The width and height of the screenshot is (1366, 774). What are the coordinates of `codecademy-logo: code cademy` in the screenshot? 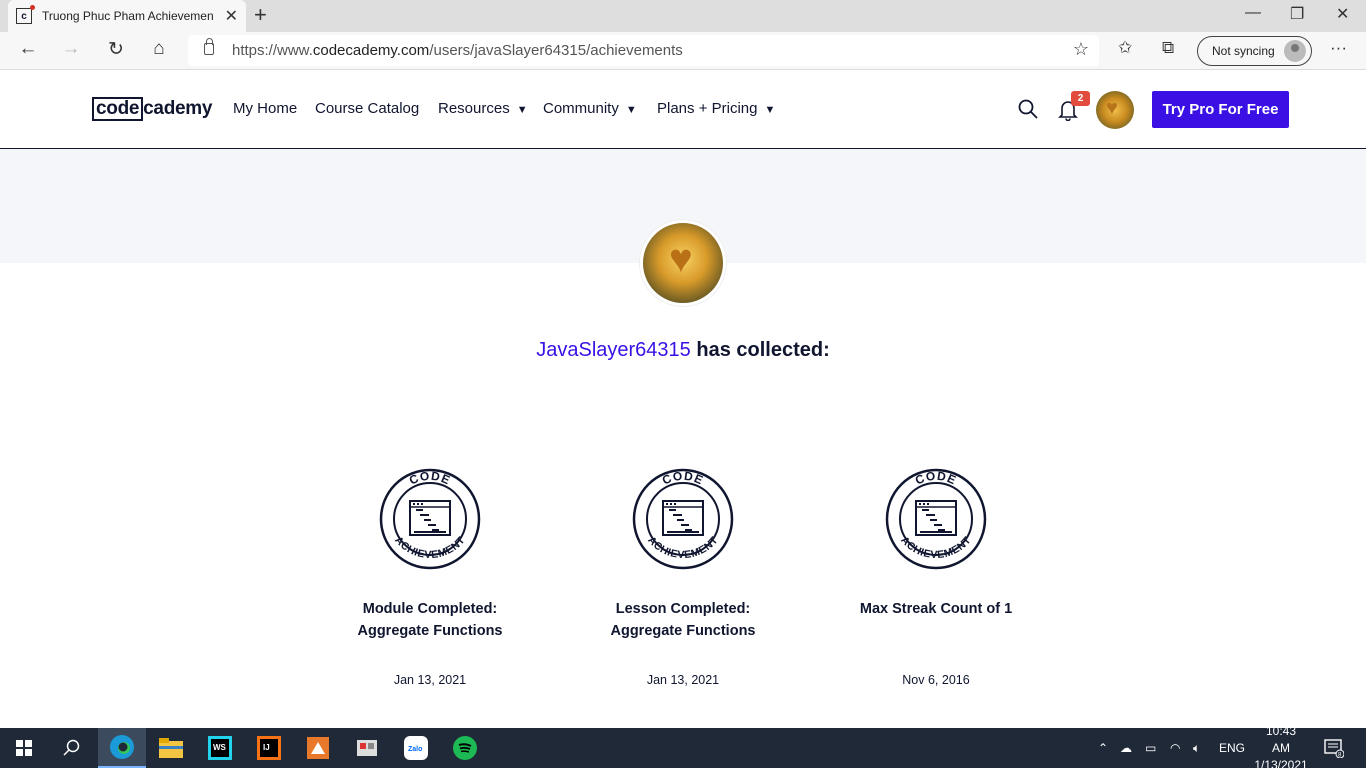 It's located at (152, 109).